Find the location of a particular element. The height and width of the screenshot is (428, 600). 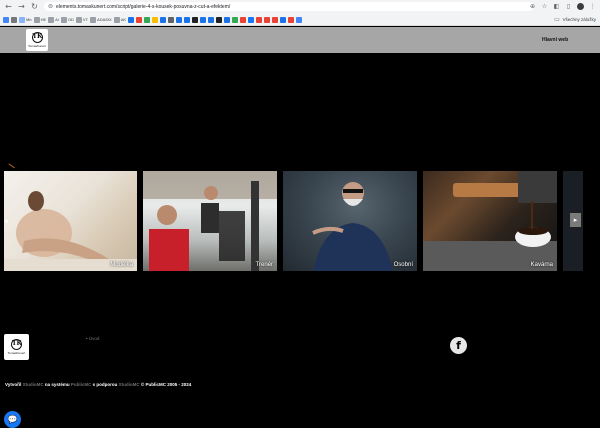

main-site-link: Hlavní web is located at coordinates (555, 40).